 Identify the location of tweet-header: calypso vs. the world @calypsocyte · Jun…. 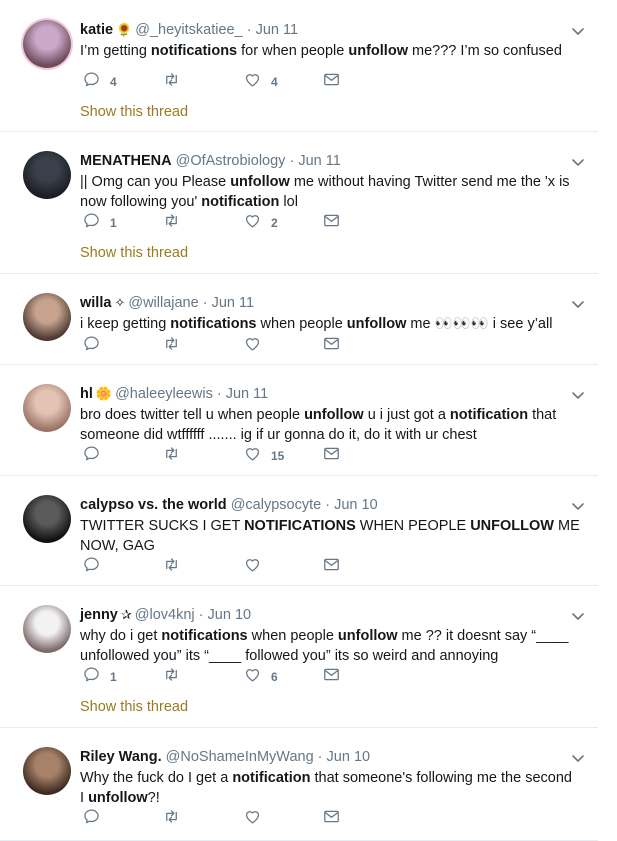
(333, 505).